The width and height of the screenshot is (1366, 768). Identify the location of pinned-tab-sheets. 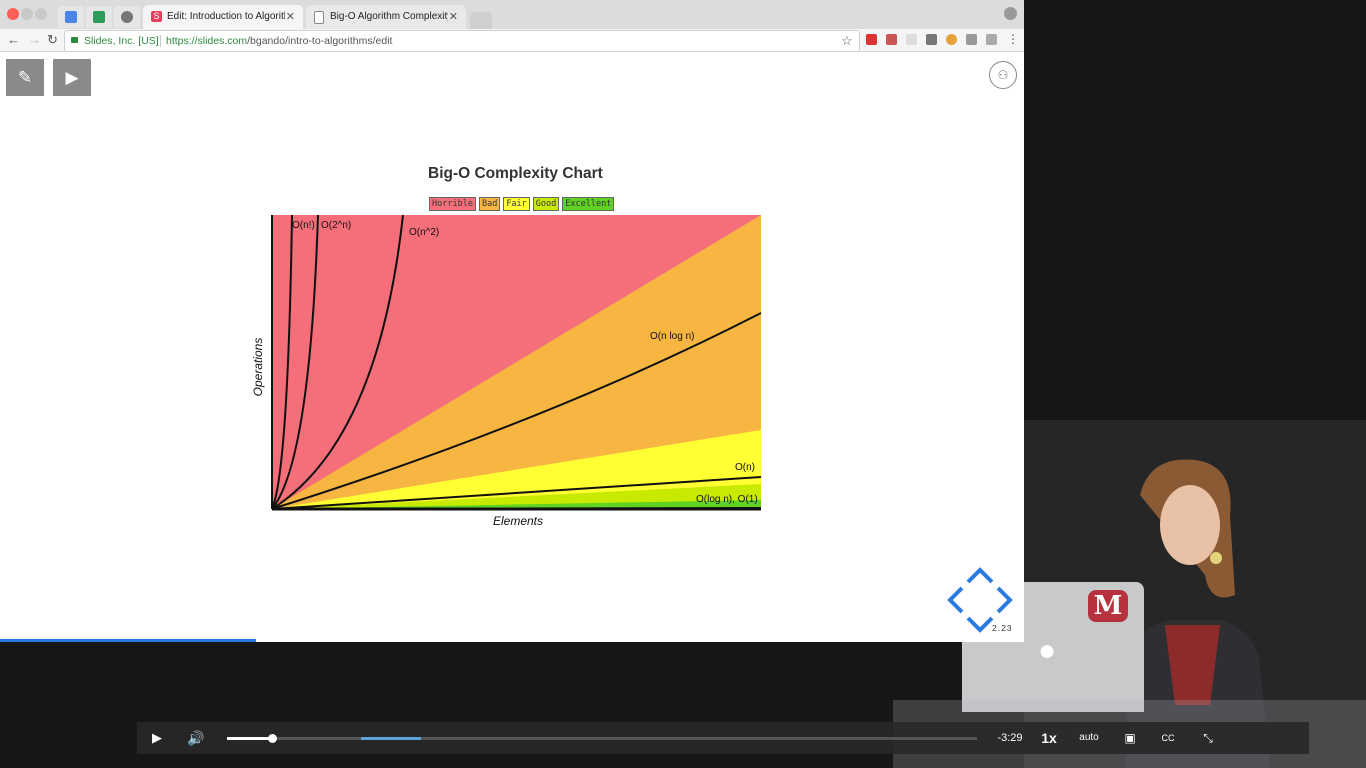
(99, 17).